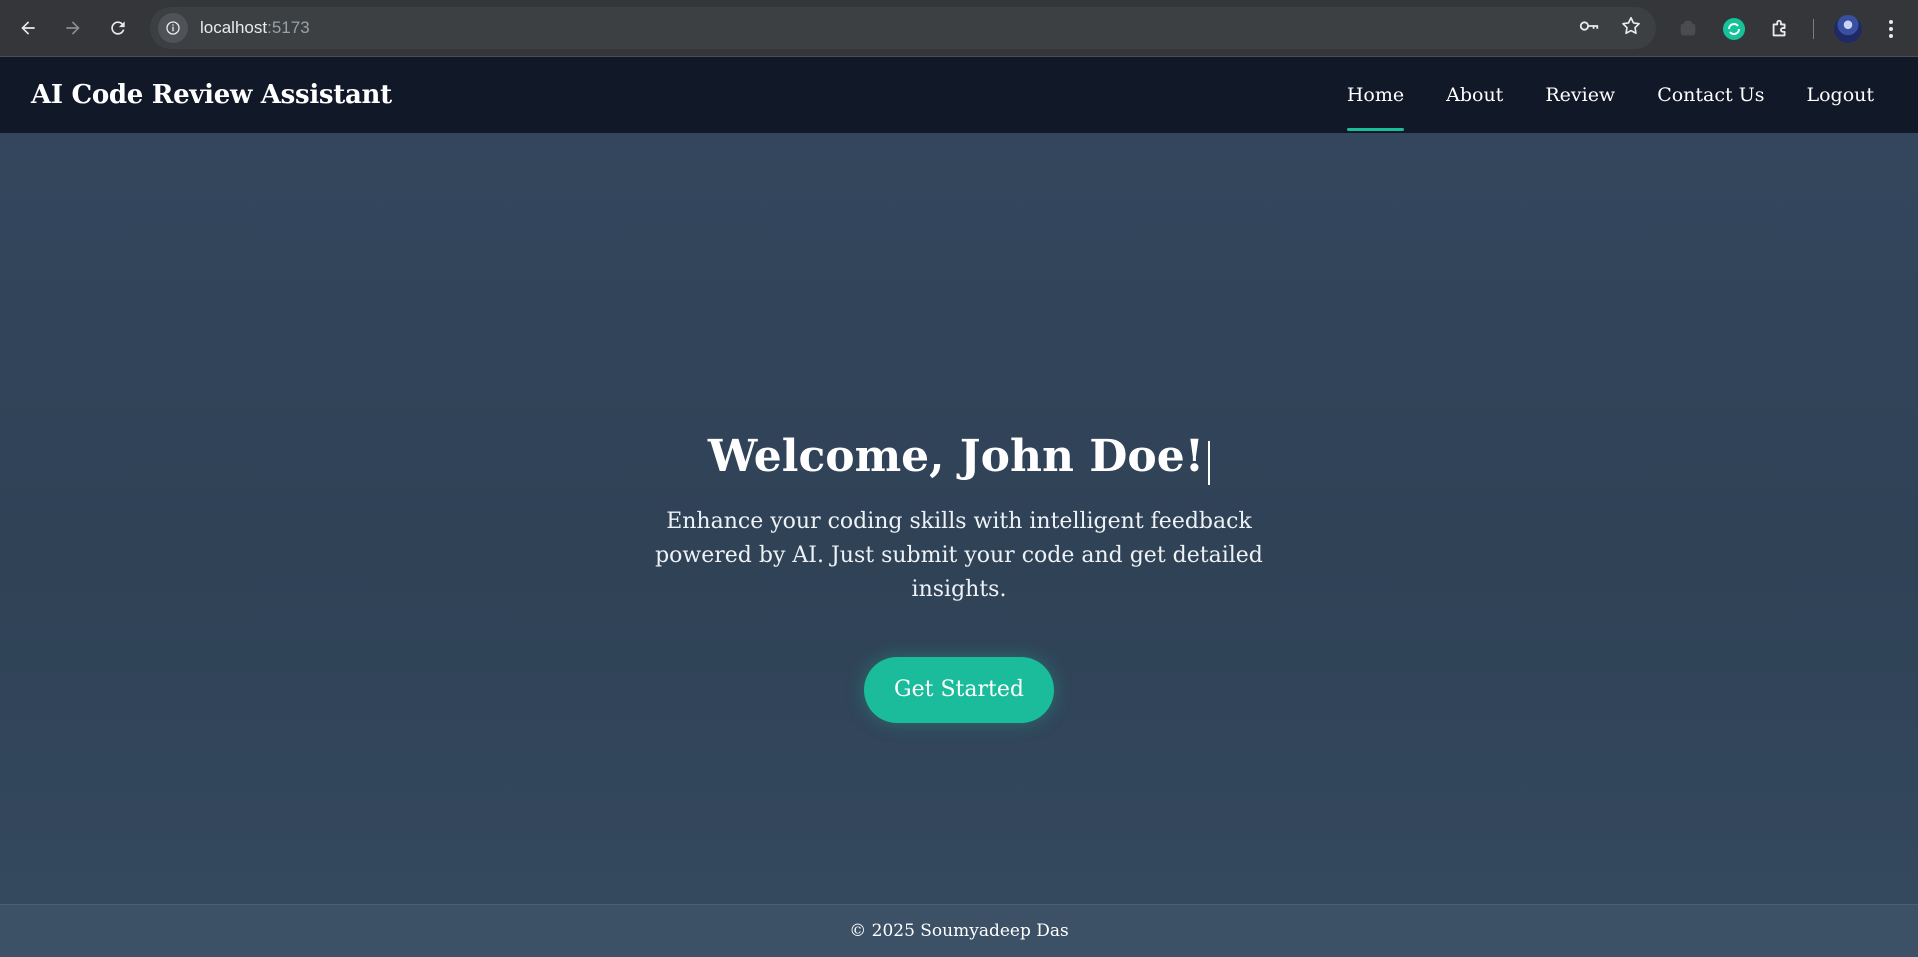 This screenshot has width=1918, height=957. What do you see at coordinates (1813, 28) in the screenshot?
I see `toolbar-separator` at bounding box center [1813, 28].